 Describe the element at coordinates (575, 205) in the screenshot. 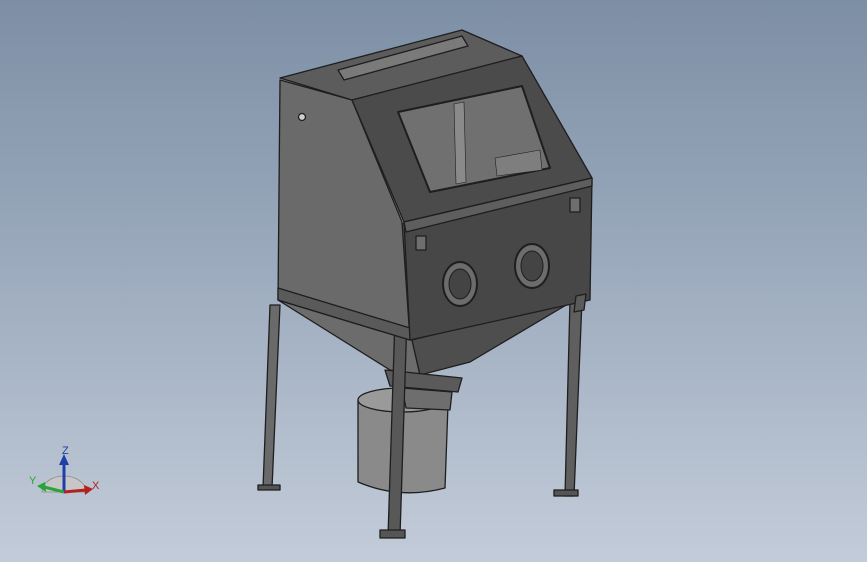

I see `latch-right` at that location.